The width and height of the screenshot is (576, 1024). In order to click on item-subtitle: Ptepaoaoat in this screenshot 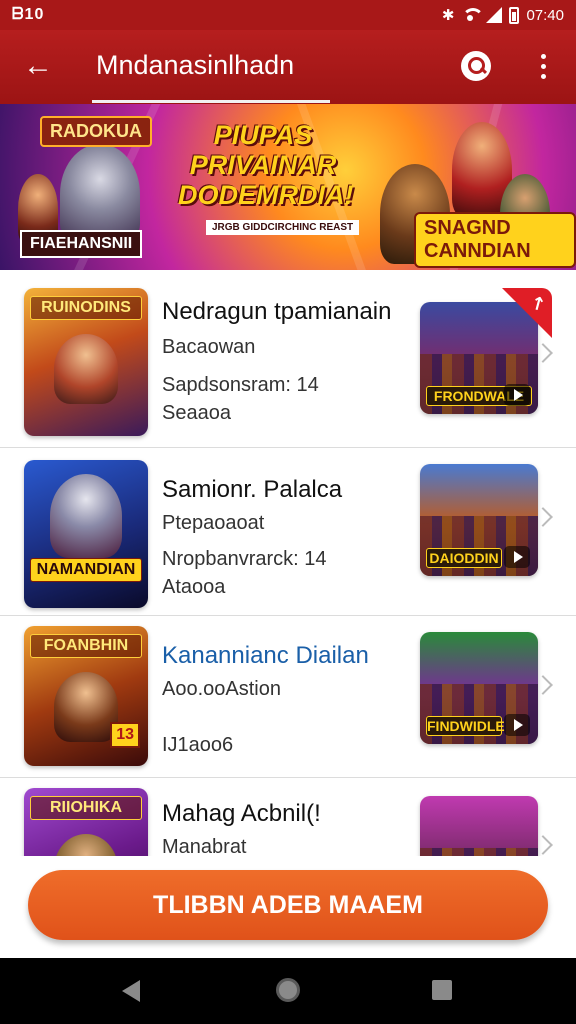, I will do `click(213, 523)`.